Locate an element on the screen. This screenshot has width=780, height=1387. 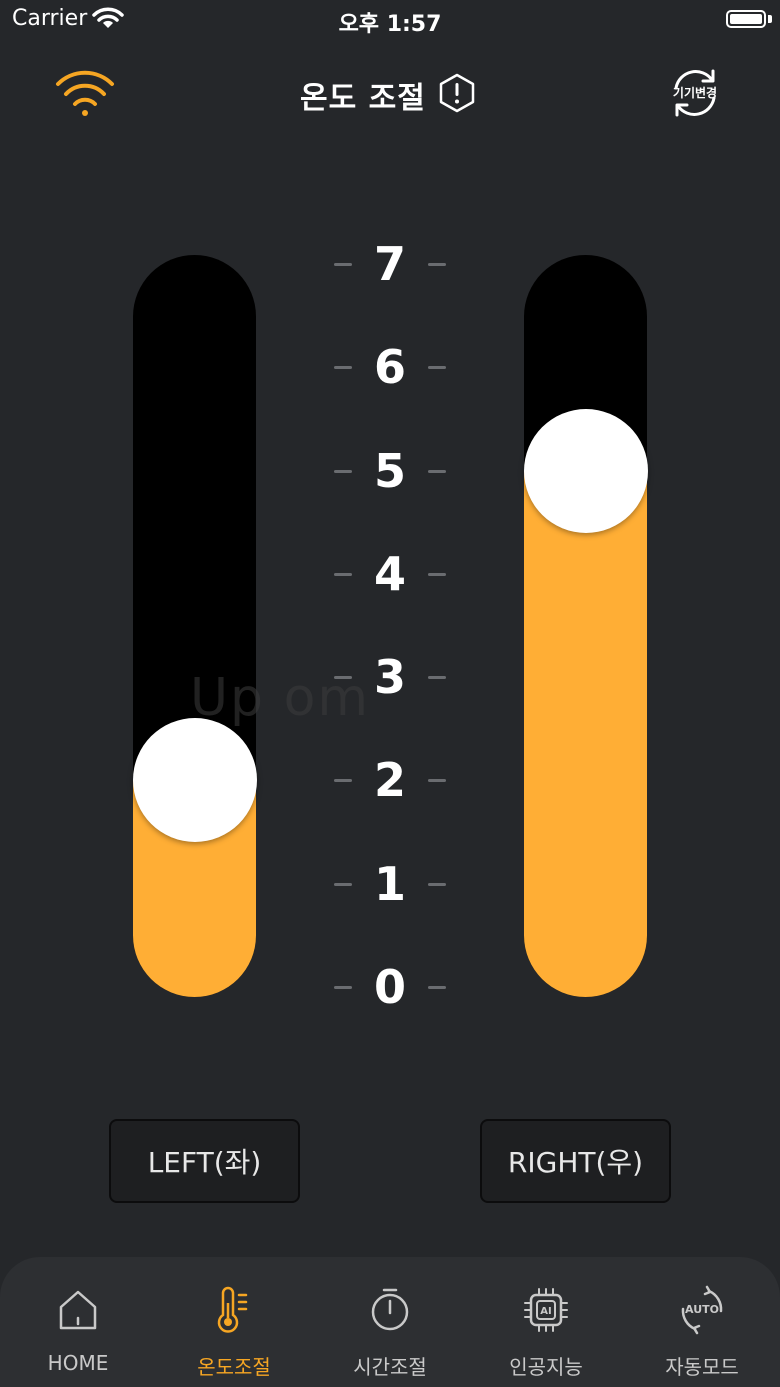
scale-label-3: 3 is located at coordinates (389, 677).